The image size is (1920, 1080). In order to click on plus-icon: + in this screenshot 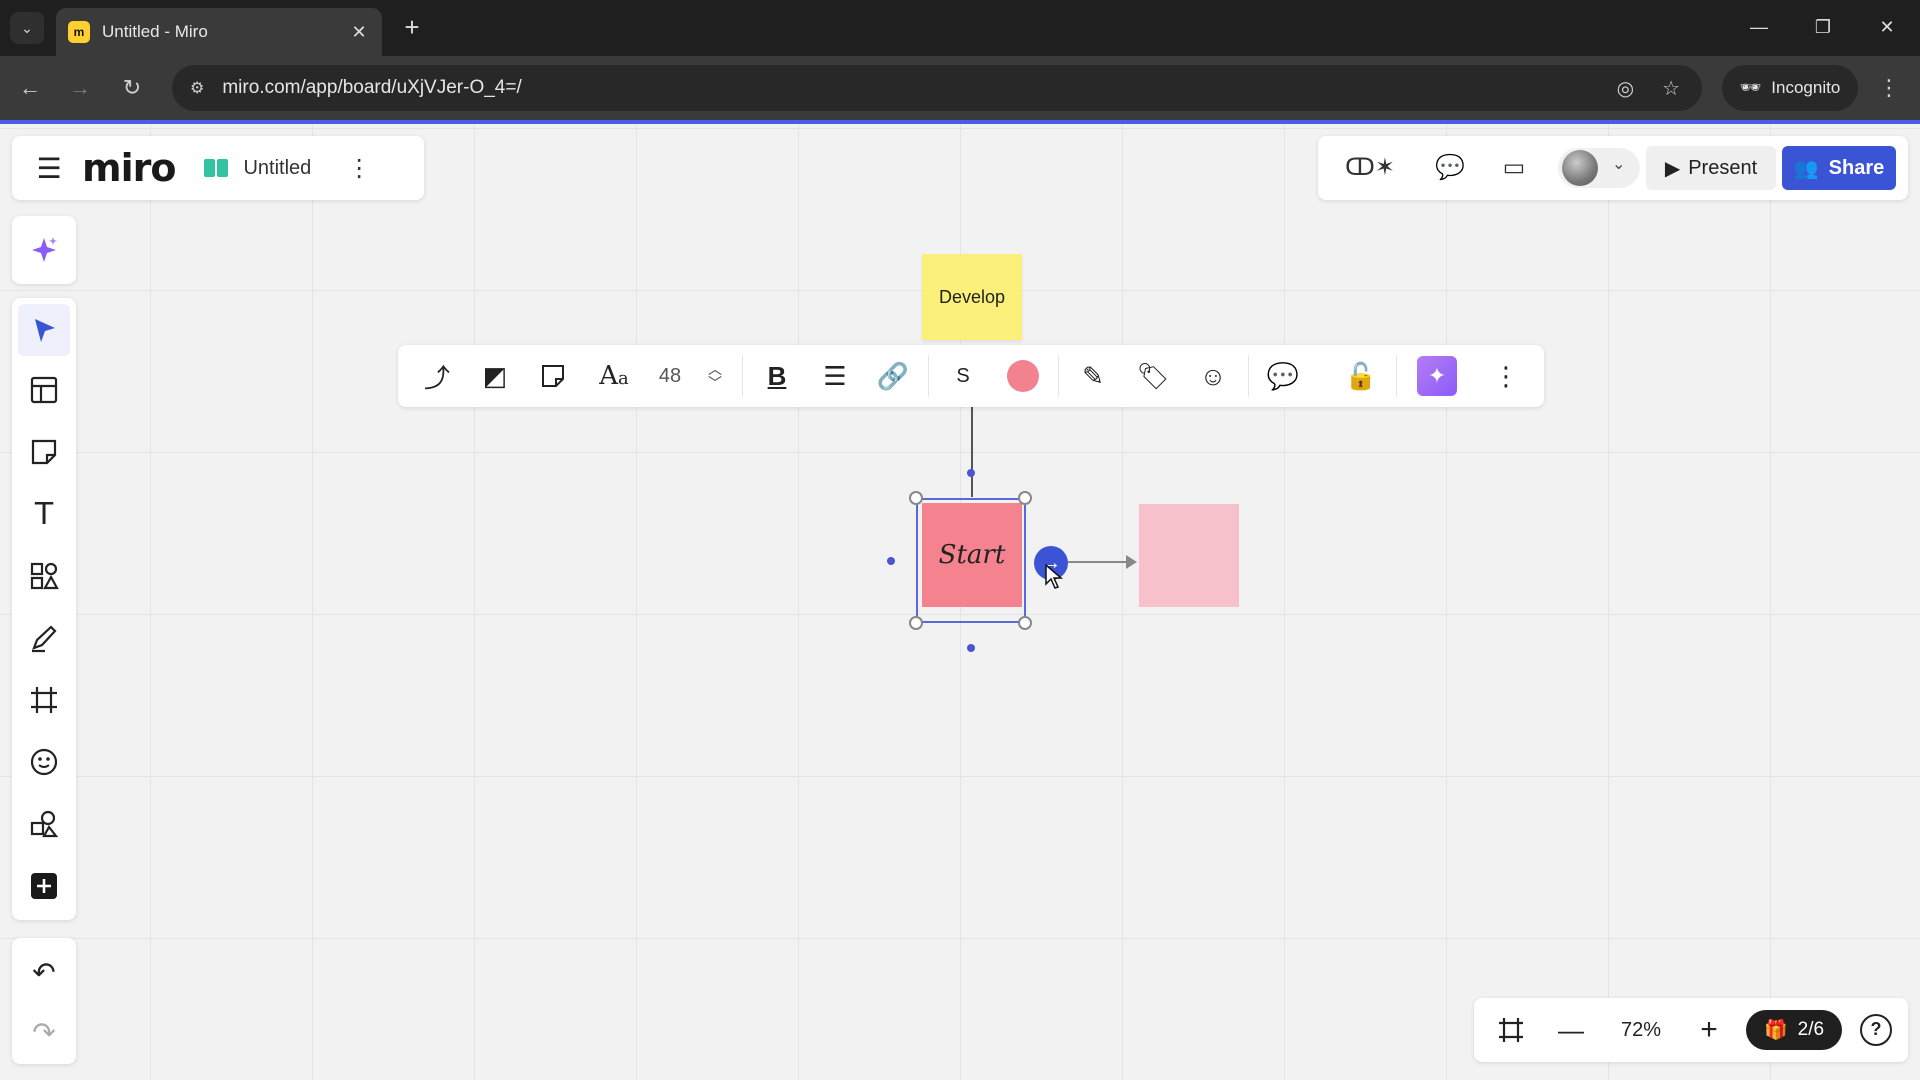, I will do `click(1709, 1029)`.